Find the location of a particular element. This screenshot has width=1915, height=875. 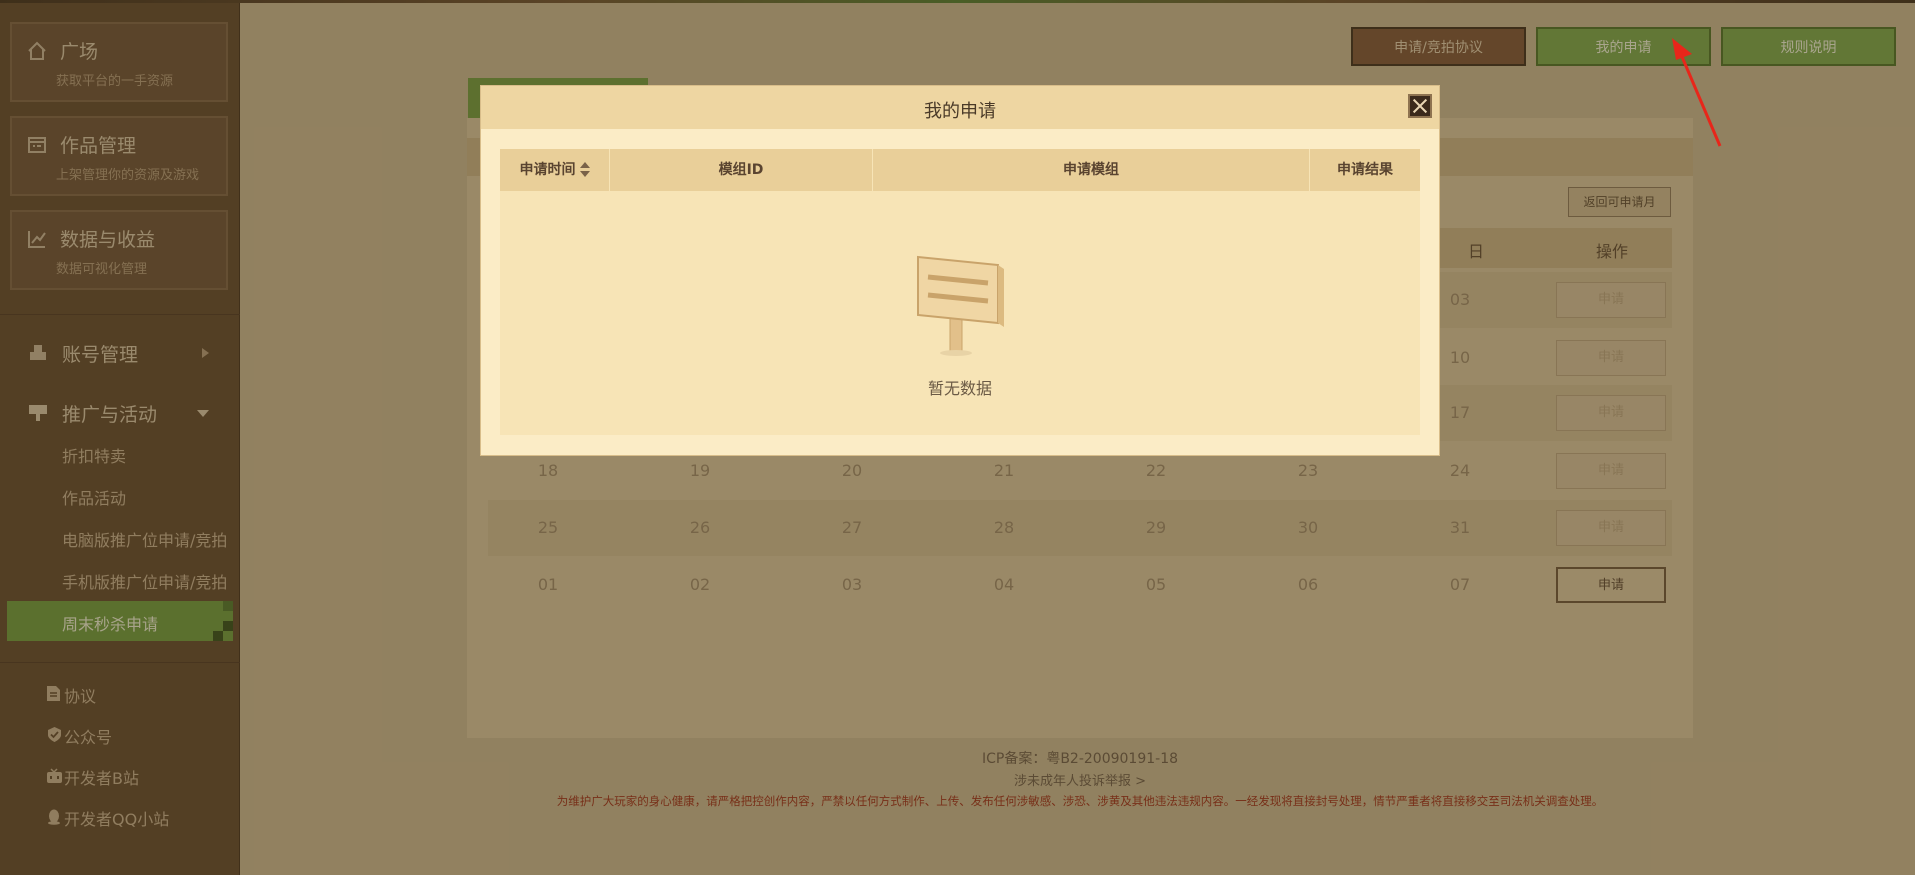

column-apply-mod: 申请模组 is located at coordinates (1091, 170).